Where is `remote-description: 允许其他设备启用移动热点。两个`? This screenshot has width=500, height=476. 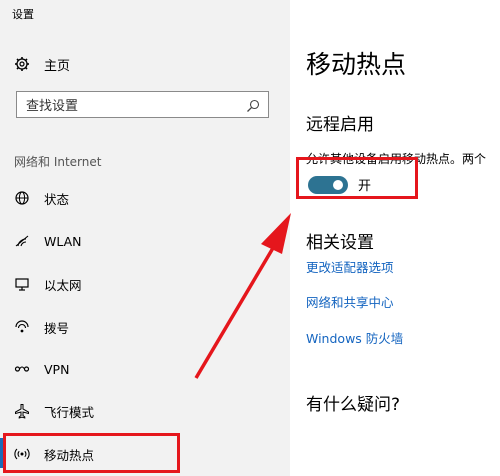
remote-description: 允许其他设备启用移动热点。两个 is located at coordinates (396, 159).